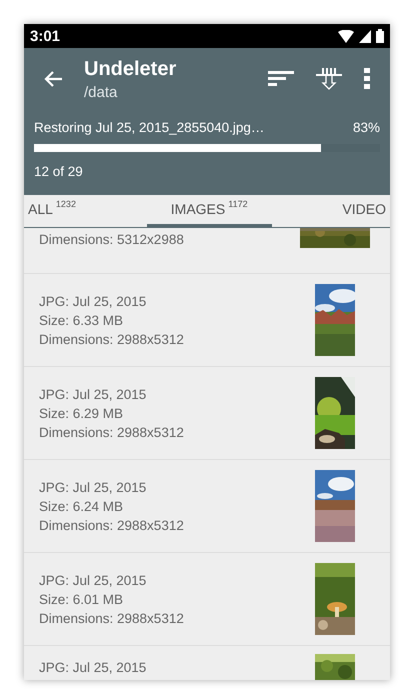  What do you see at coordinates (59, 172) in the screenshot?
I see `progress-count: 12 of 29` at bounding box center [59, 172].